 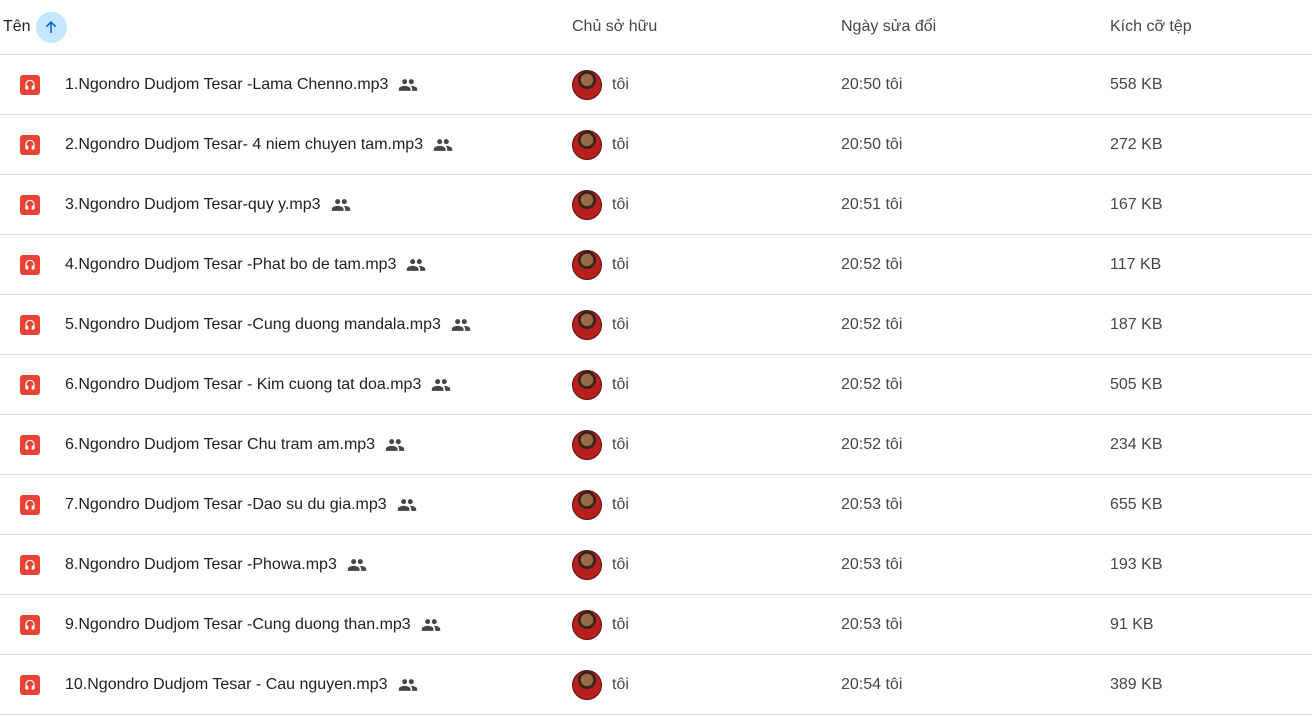 I want to click on file-name-cell: 10.Ngondro Dudjom Tesar - Cau nguyen.mp3, so click(x=241, y=684).